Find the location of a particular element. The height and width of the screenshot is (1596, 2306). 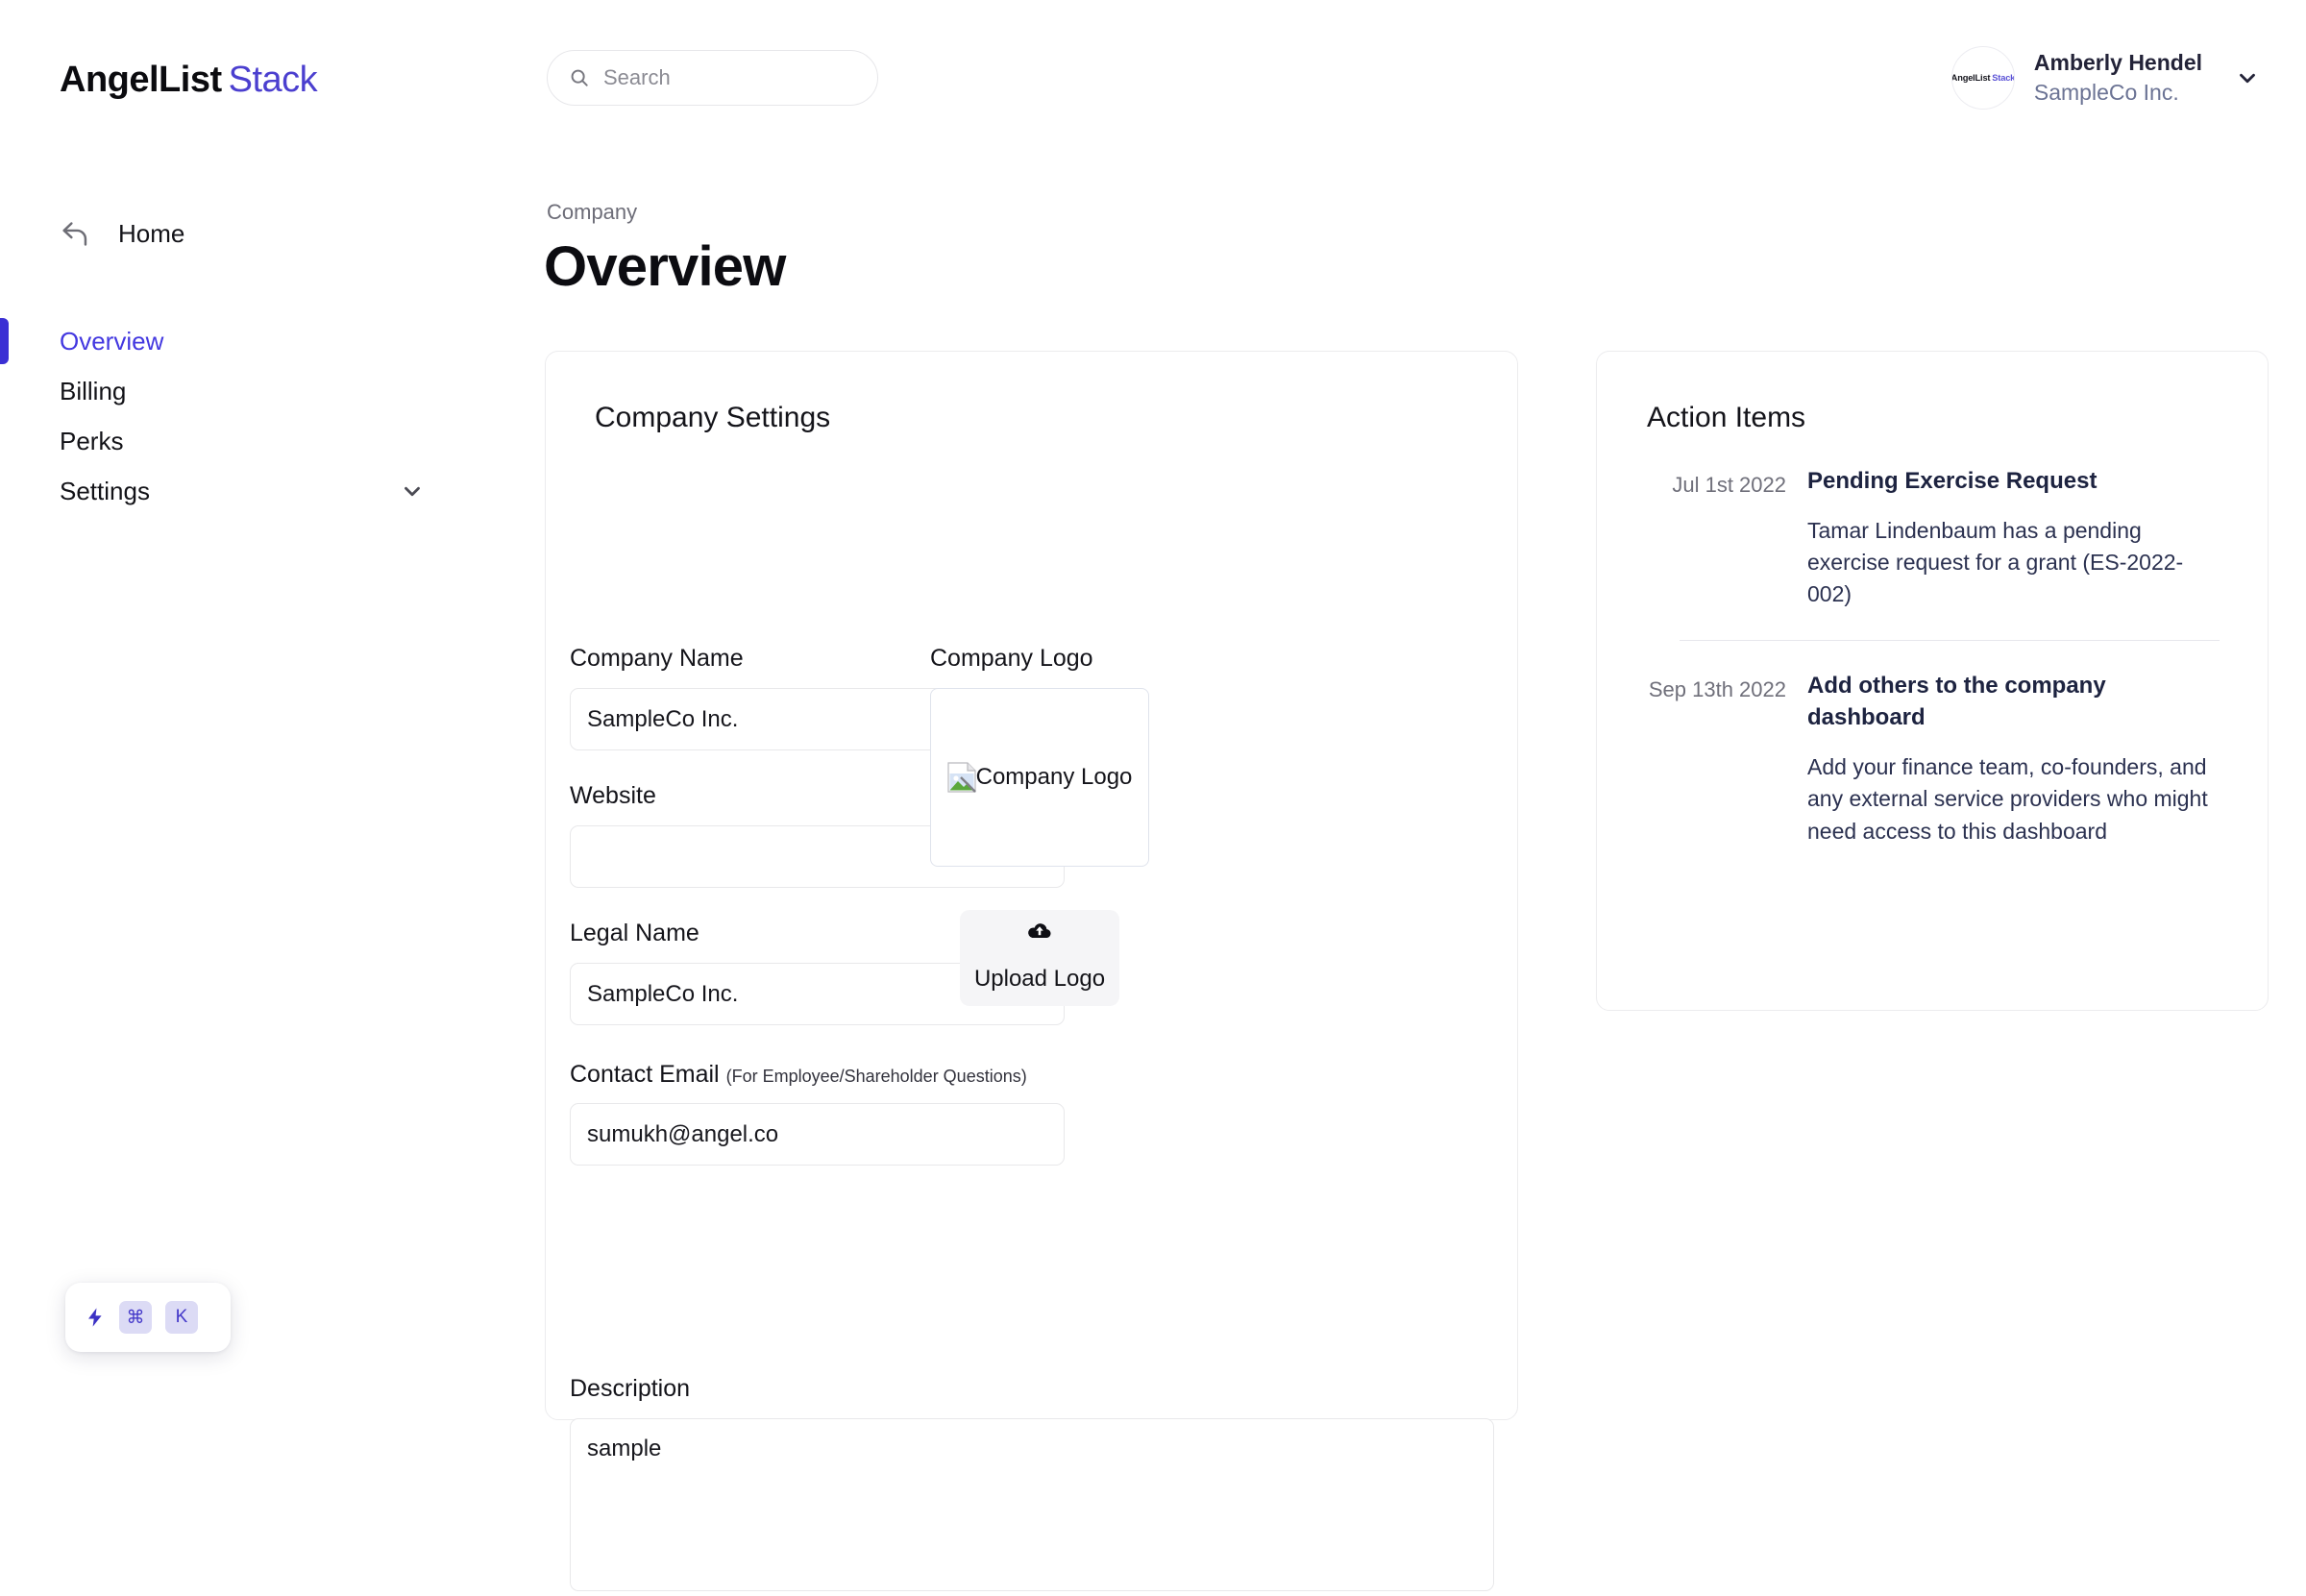

command-palette-widget: ⌘ K is located at coordinates (148, 1317).